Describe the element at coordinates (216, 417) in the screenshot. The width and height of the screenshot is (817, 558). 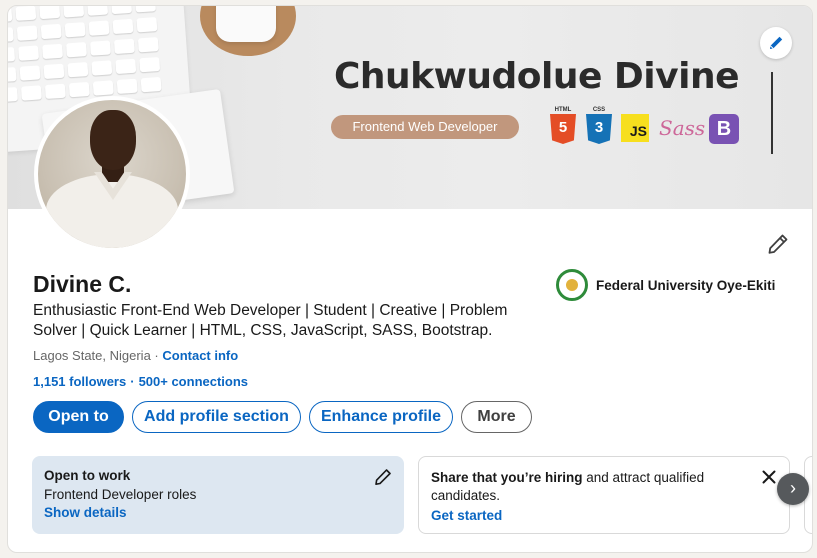
I see `add-profile-section-button: Add profile section` at that location.